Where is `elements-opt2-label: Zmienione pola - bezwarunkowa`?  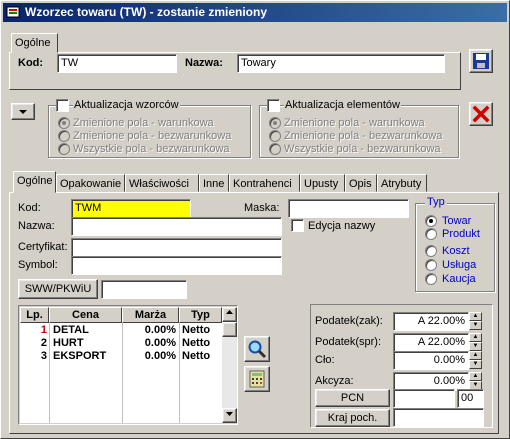 elements-opt2-label: Zmienione pola - bezwarunkowa is located at coordinates (363, 136).